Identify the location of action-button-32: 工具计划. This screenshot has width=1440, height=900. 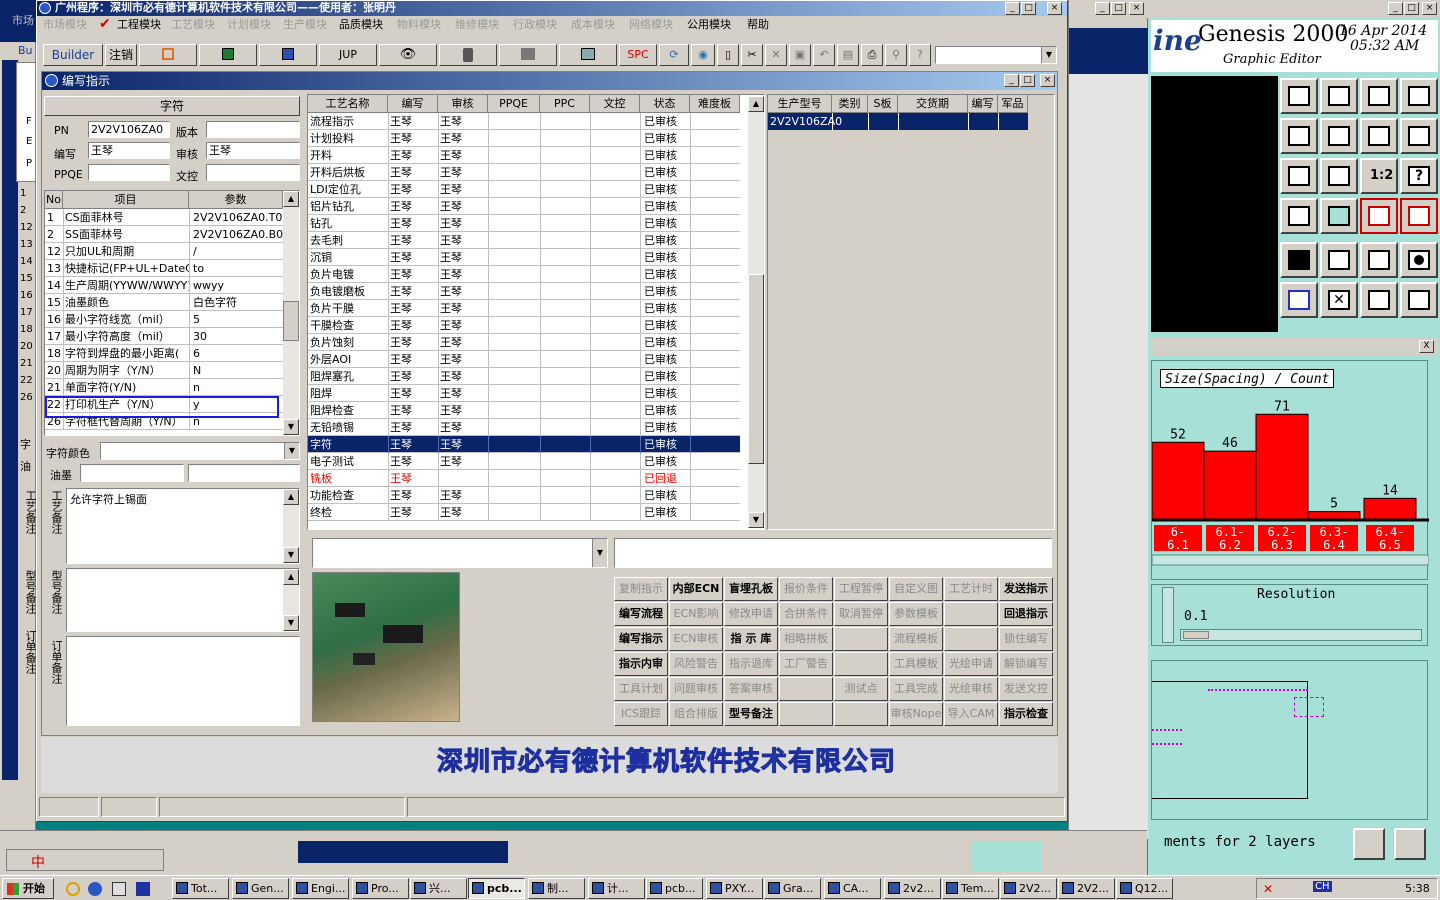
(641, 689).